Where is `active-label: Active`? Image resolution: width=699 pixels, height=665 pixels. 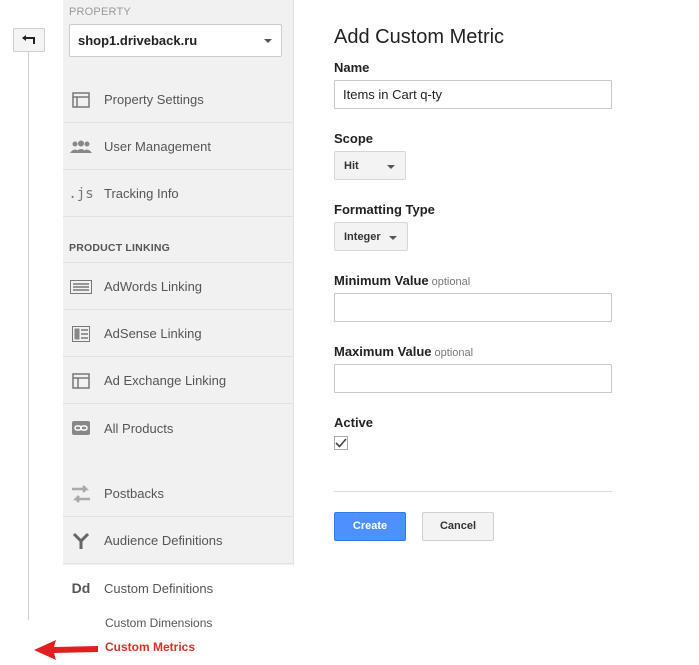
active-label: Active is located at coordinates (354, 422).